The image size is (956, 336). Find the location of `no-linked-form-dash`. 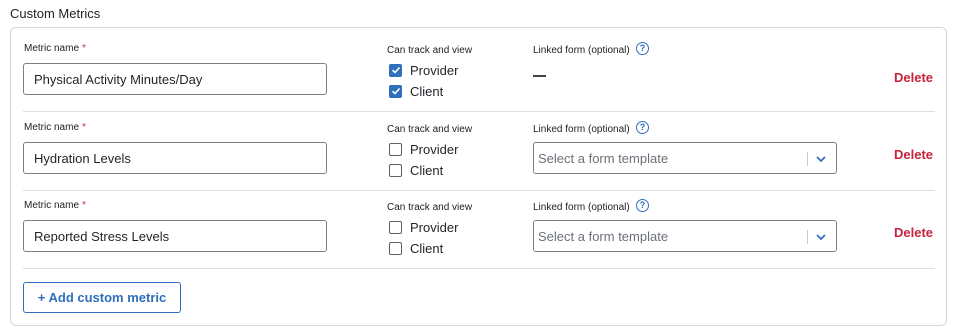

no-linked-form-dash is located at coordinates (539, 76).